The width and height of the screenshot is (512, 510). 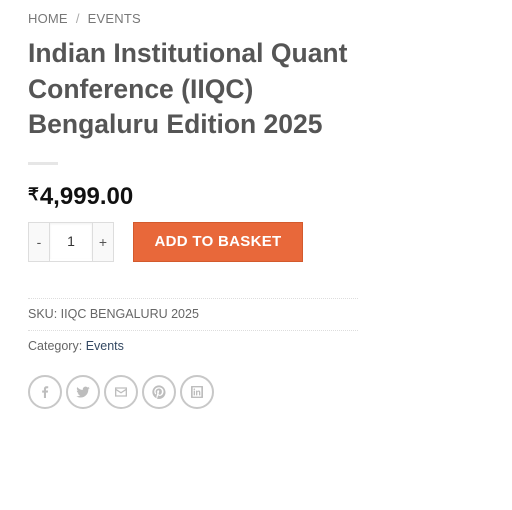 I want to click on breadcrumb-home-link: HOME, so click(x=48, y=18).